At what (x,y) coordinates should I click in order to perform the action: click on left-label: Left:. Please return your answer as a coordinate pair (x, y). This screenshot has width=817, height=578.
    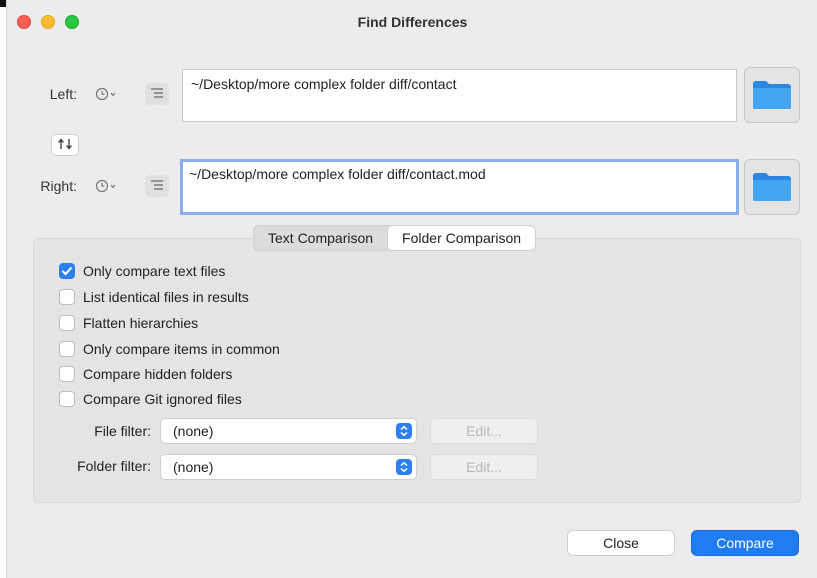
    Looking at the image, I should click on (63, 94).